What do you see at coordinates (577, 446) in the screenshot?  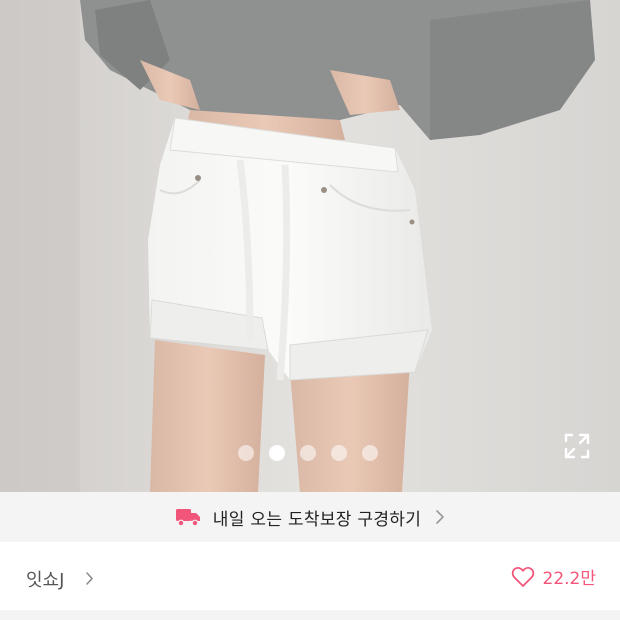 I see `expand-fullscreen-icon` at bounding box center [577, 446].